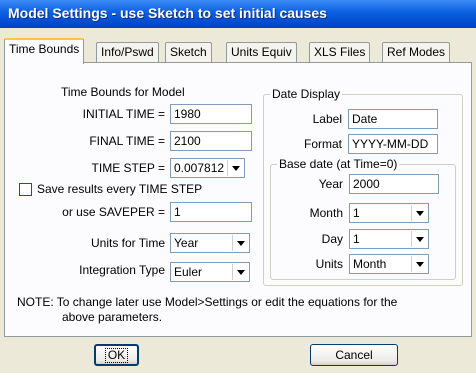 The height and width of the screenshot is (373, 476). Describe the element at coordinates (199, 168) in the screenshot. I see `time-step-value: 0.007812` at that location.